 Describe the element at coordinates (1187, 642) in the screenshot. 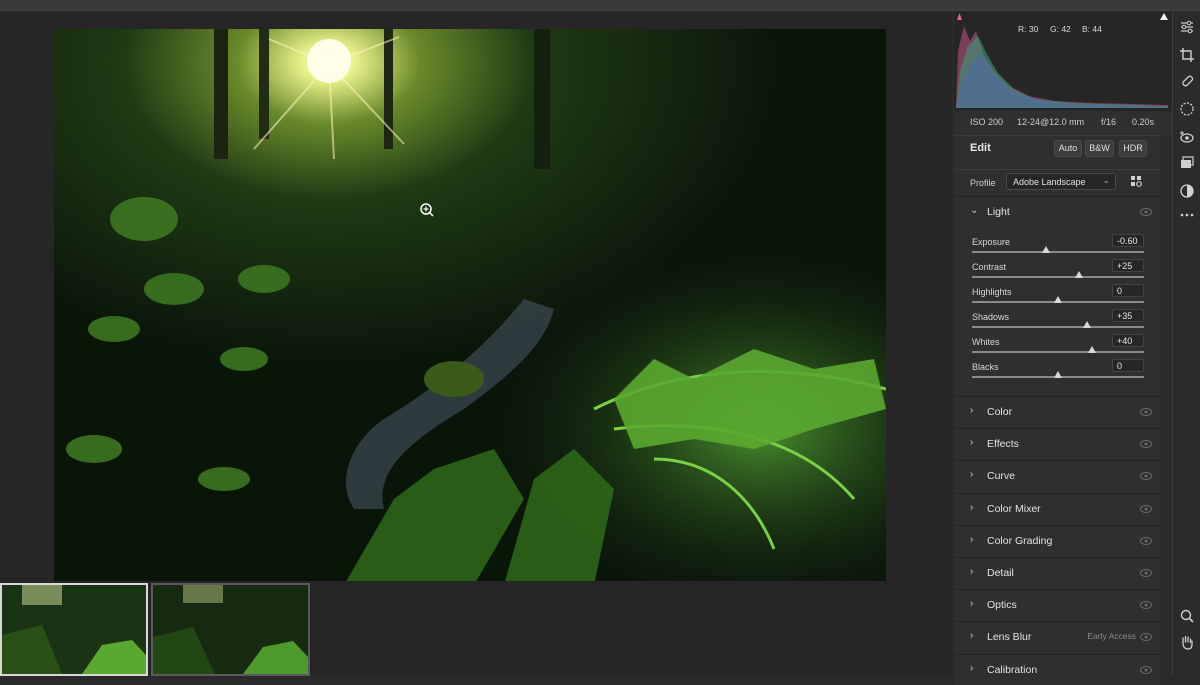

I see `hand-icon` at that location.